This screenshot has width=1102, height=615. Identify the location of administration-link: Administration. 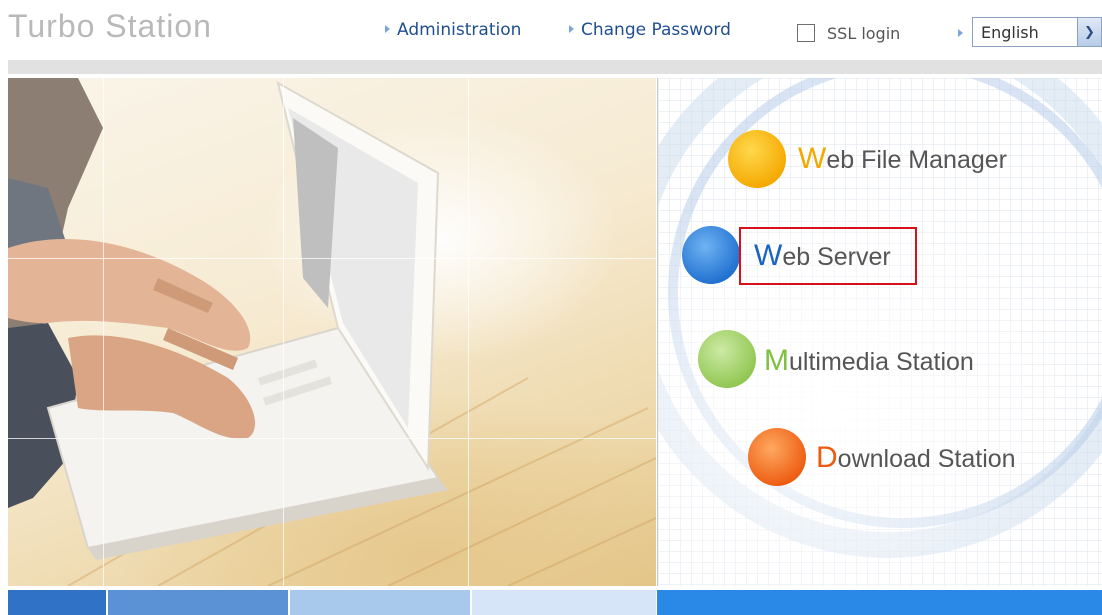
(453, 30).